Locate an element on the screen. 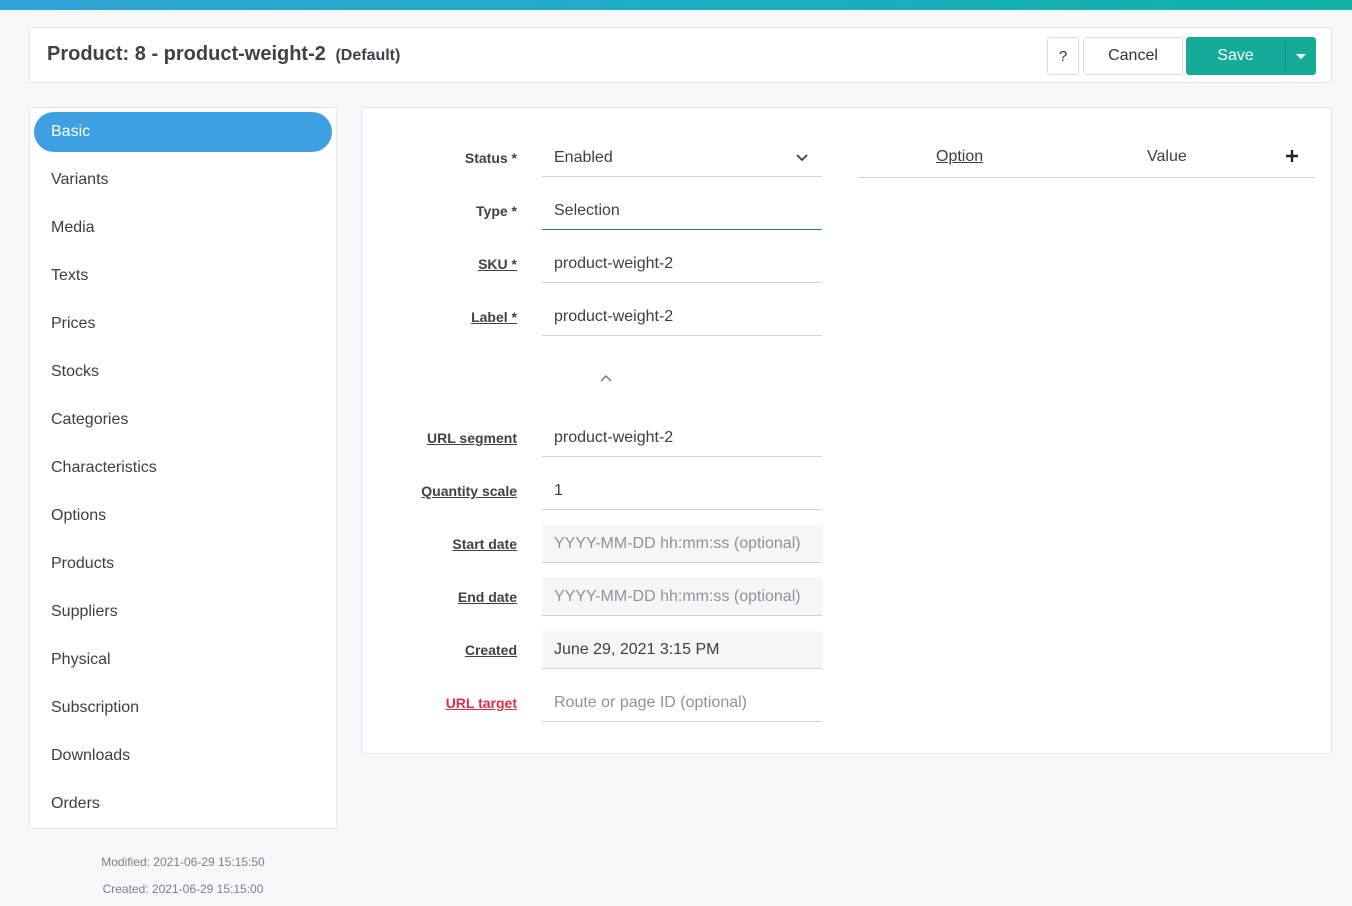  end-date-label: End date is located at coordinates (487, 597).